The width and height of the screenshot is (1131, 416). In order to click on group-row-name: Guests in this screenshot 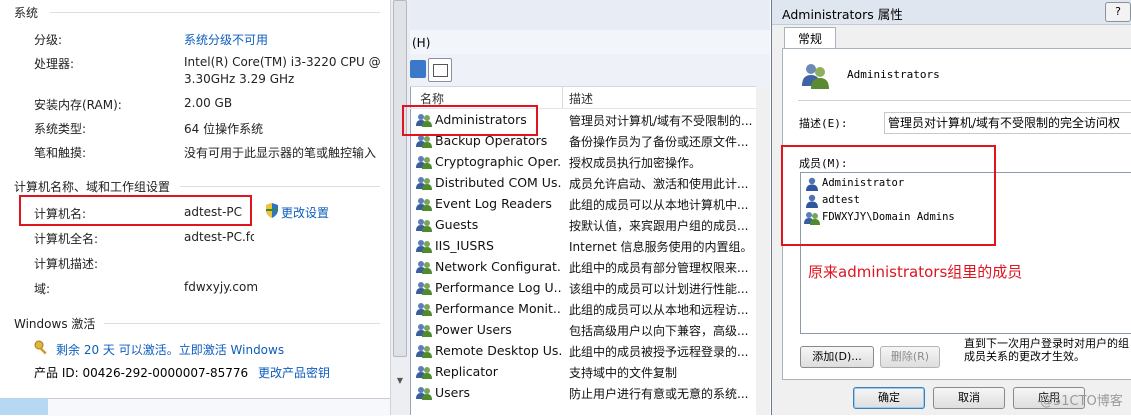, I will do `click(498, 224)`.